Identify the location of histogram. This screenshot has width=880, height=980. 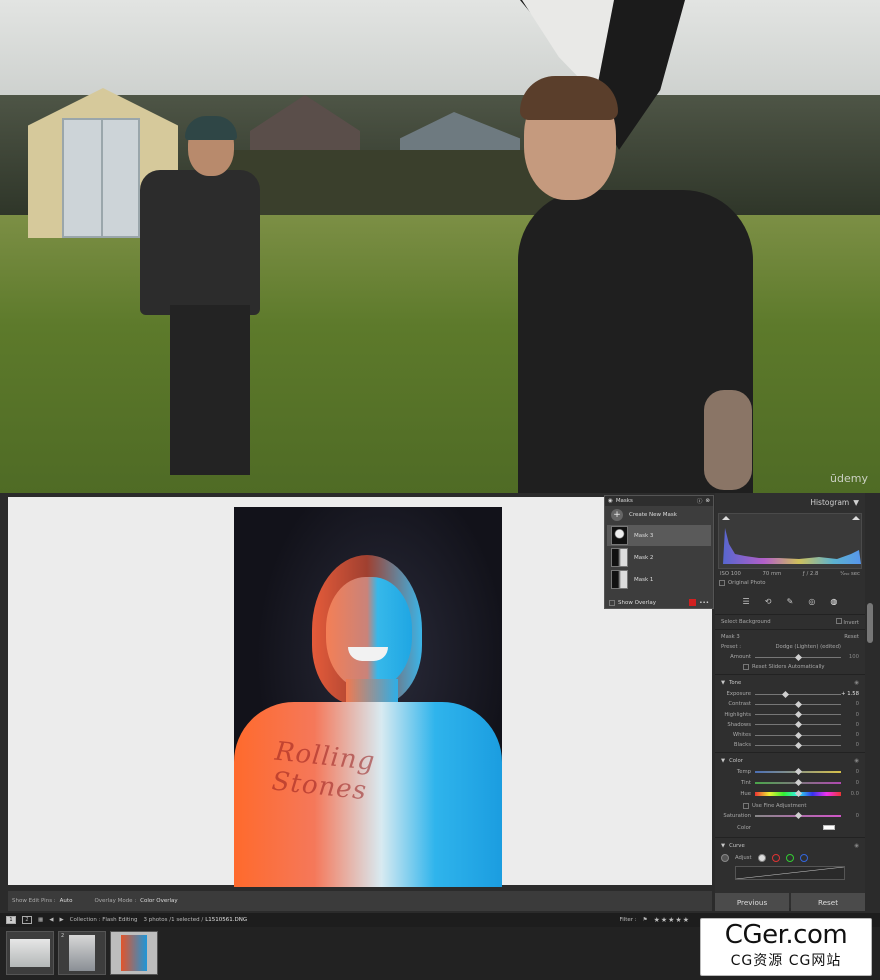
(790, 541).